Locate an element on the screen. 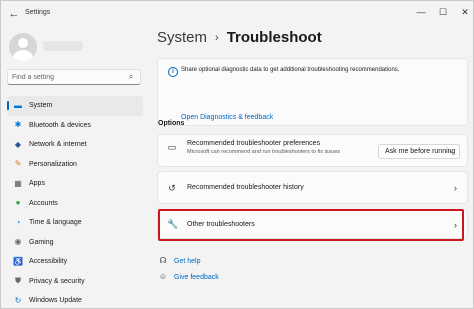 This screenshot has width=474, height=309. sidebar-item-time-language: ◔ Time & language is located at coordinates (75, 223).